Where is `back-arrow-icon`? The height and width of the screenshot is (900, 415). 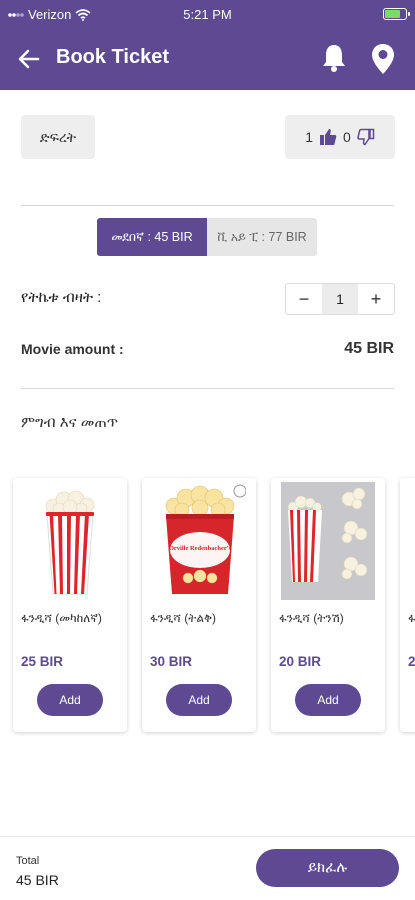
back-arrow-icon is located at coordinates (29, 59).